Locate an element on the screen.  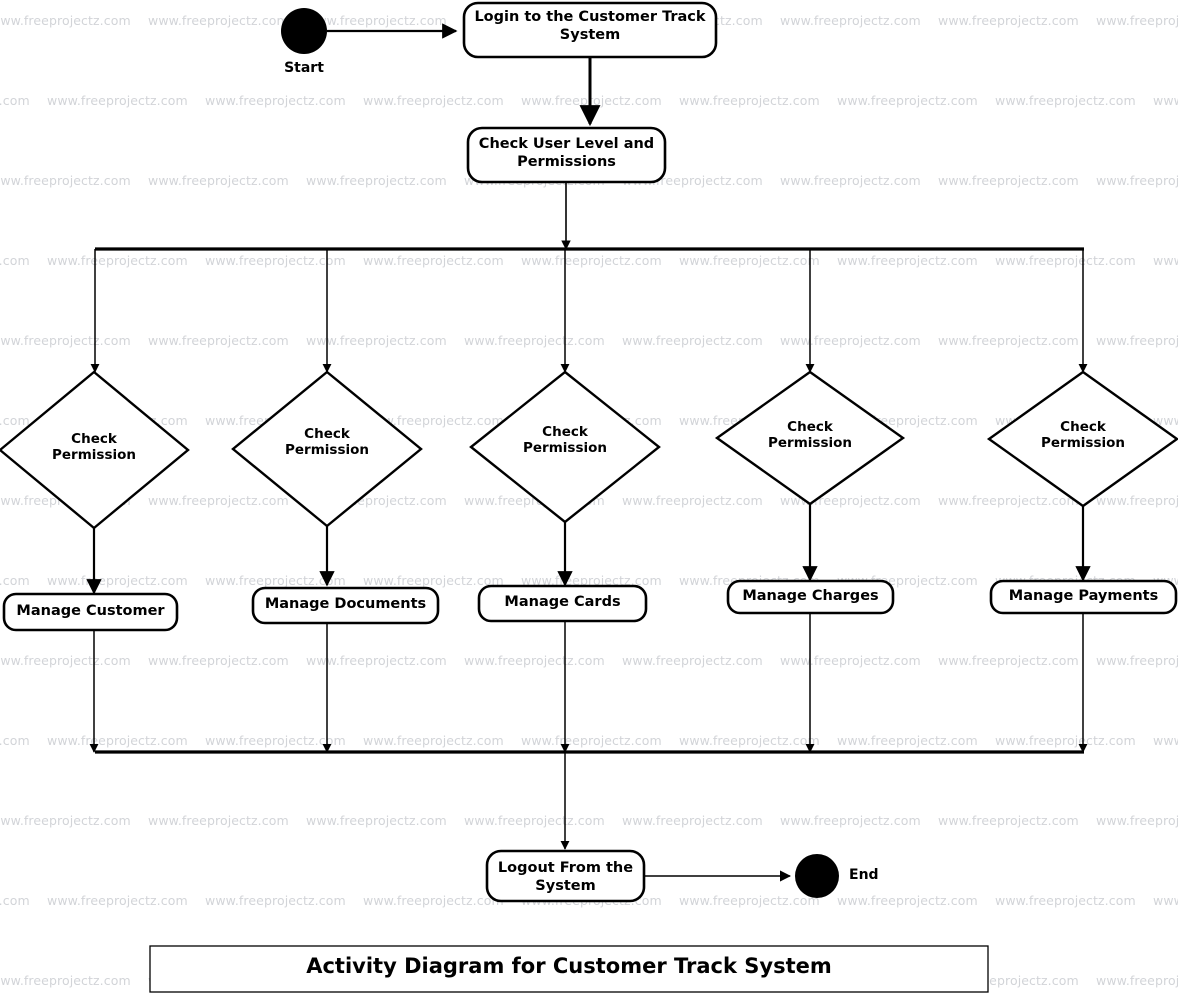
end-node is located at coordinates (817, 876).